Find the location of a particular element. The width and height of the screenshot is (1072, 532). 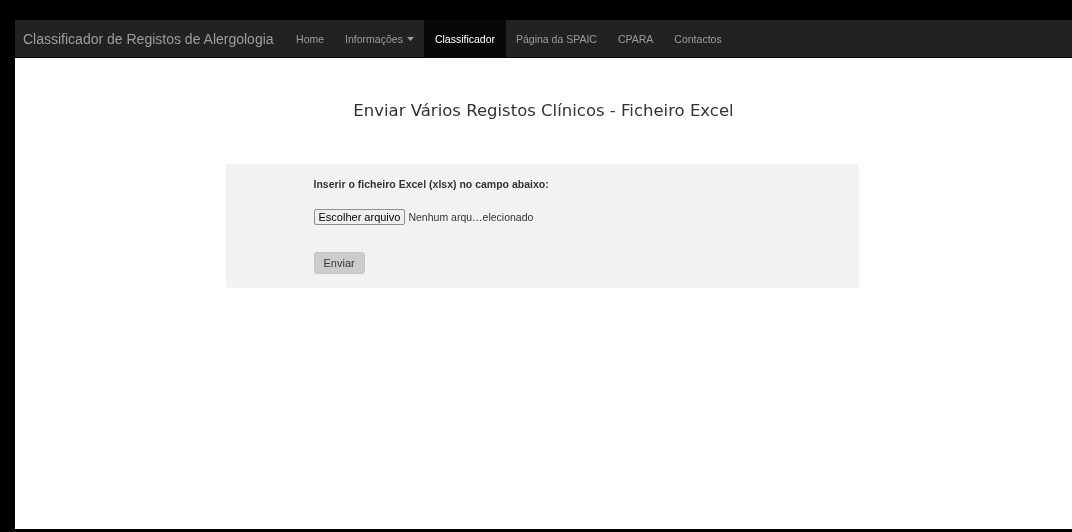

nav-link: Classificador is located at coordinates (465, 38).